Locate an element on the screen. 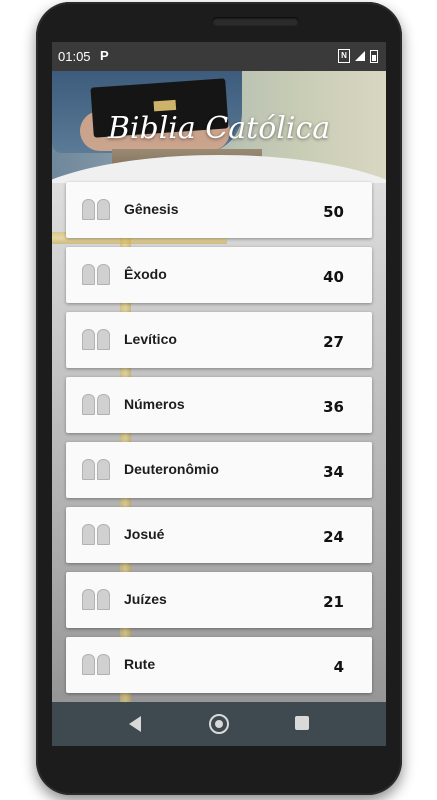 This screenshot has height=800, width=437. book-item: Deuteronômio 34 is located at coordinates (219, 470).